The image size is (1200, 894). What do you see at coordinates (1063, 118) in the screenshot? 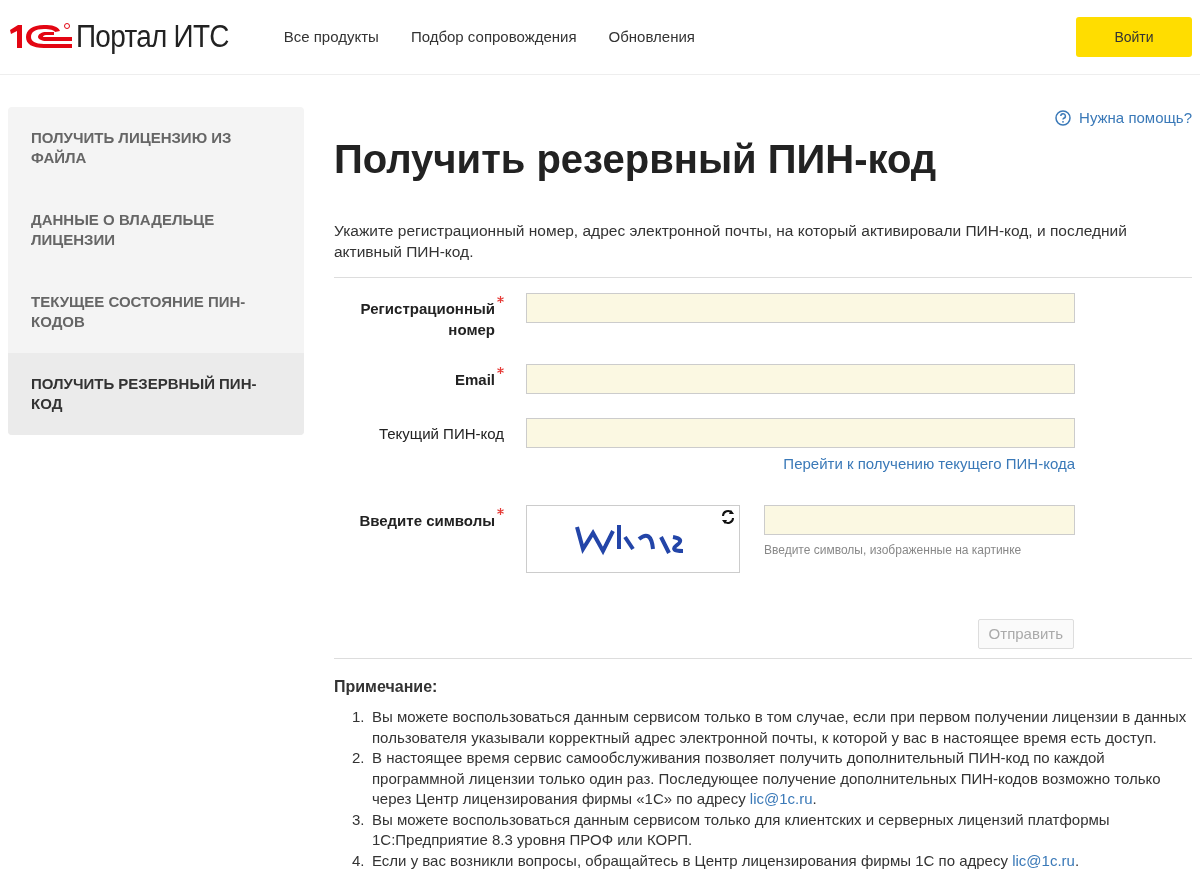
I see `help-icon` at bounding box center [1063, 118].